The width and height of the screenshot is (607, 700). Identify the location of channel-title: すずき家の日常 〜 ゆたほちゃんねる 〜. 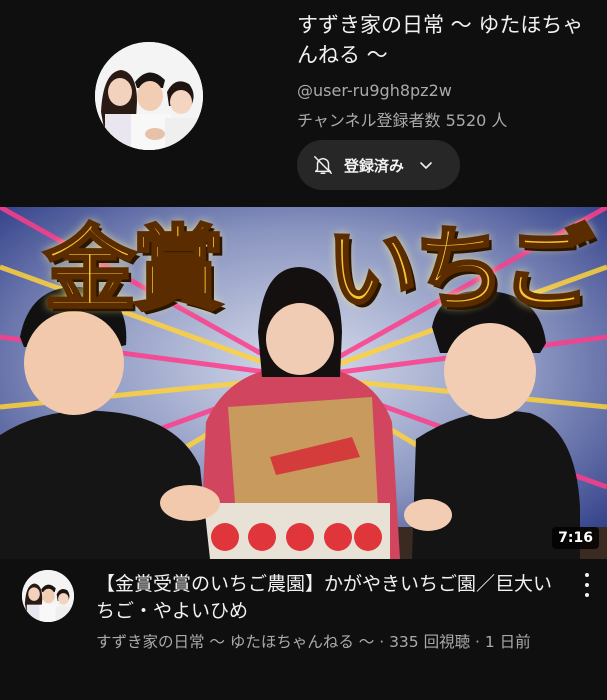
(447, 40).